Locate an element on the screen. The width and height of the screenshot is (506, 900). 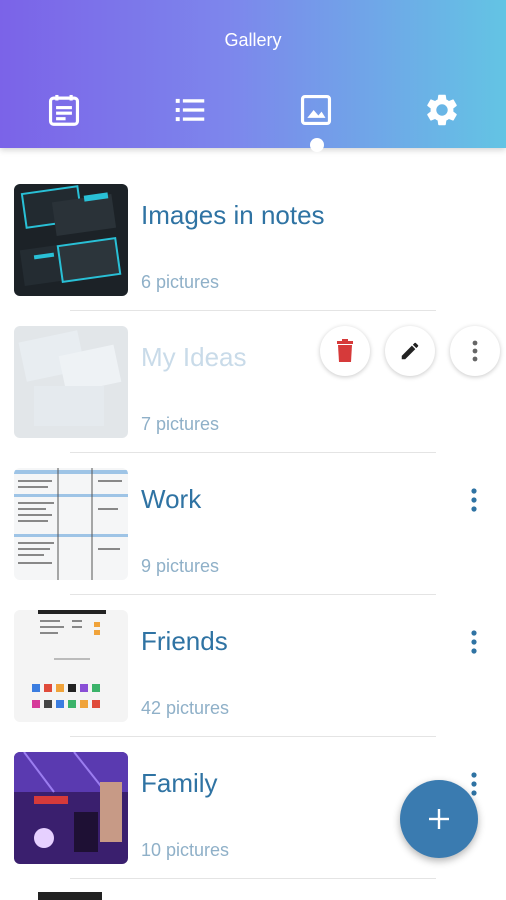
add-album-button is located at coordinates (439, 819).